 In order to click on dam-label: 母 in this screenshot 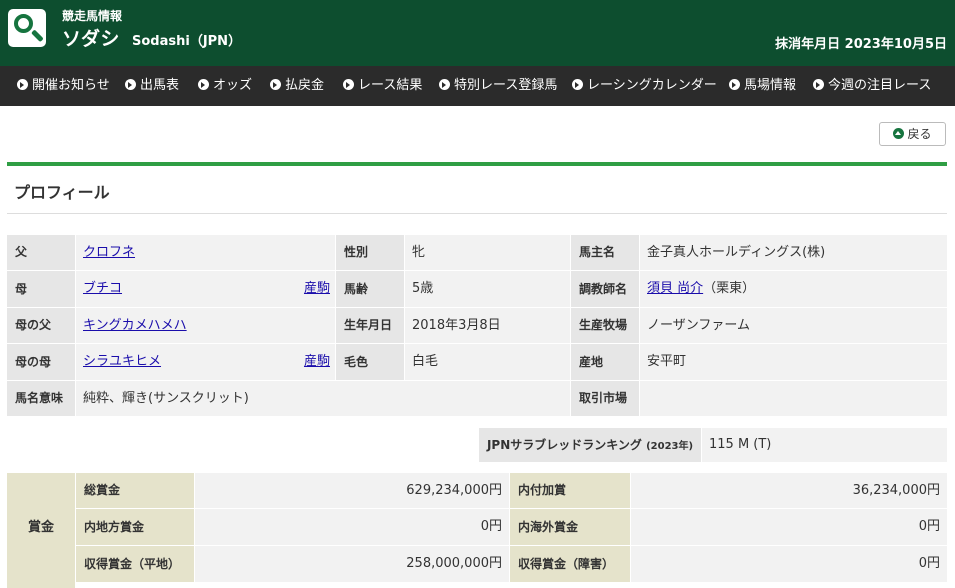, I will do `click(41, 289)`.